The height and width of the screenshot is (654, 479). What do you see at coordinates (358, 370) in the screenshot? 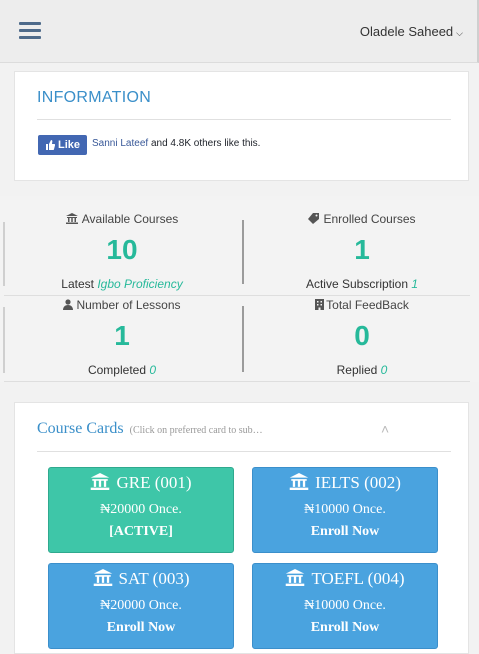
I see `stat-sub-label: Replied` at bounding box center [358, 370].